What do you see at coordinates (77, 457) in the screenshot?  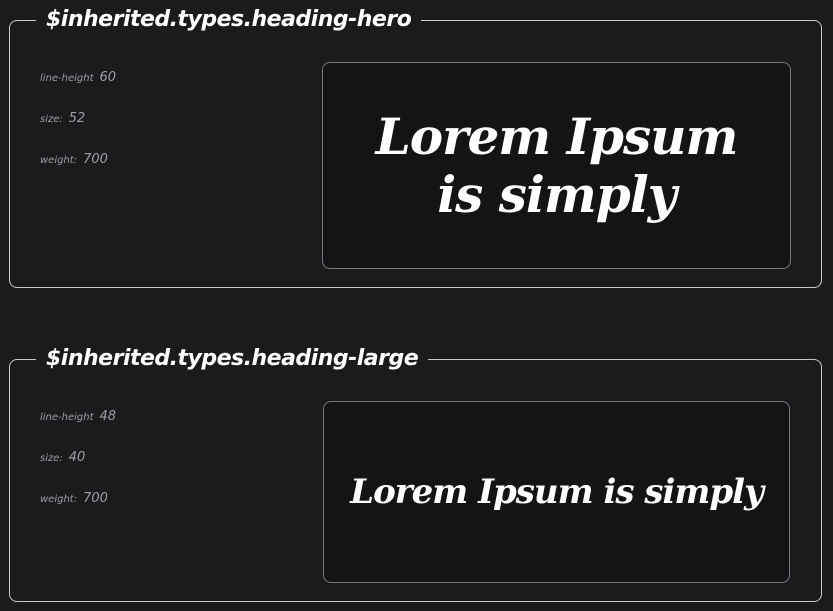 I see `property-value: 40` at bounding box center [77, 457].